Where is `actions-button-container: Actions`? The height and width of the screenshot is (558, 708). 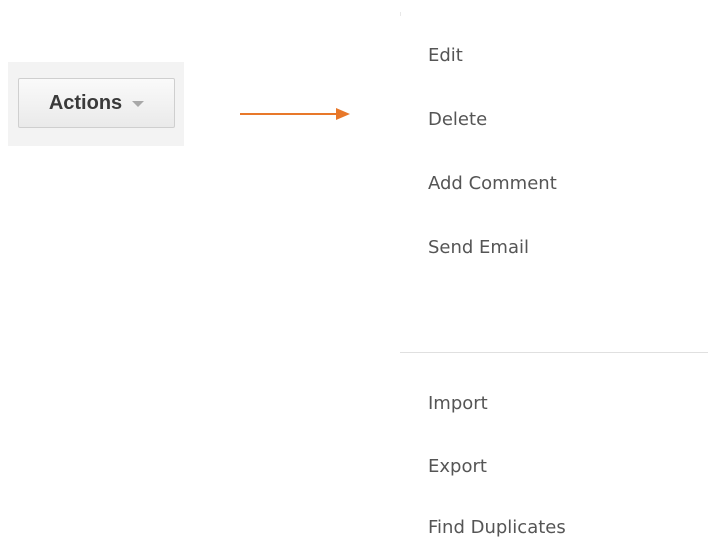
actions-button-container: Actions is located at coordinates (96, 104).